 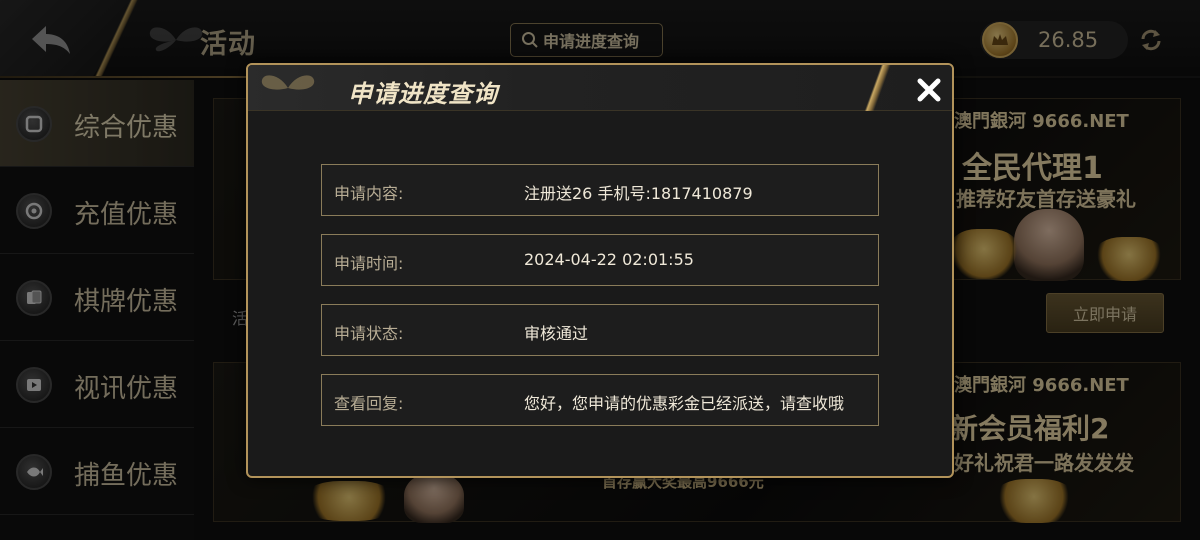 I want to click on row-label: 申请内容:, so click(x=369, y=193).